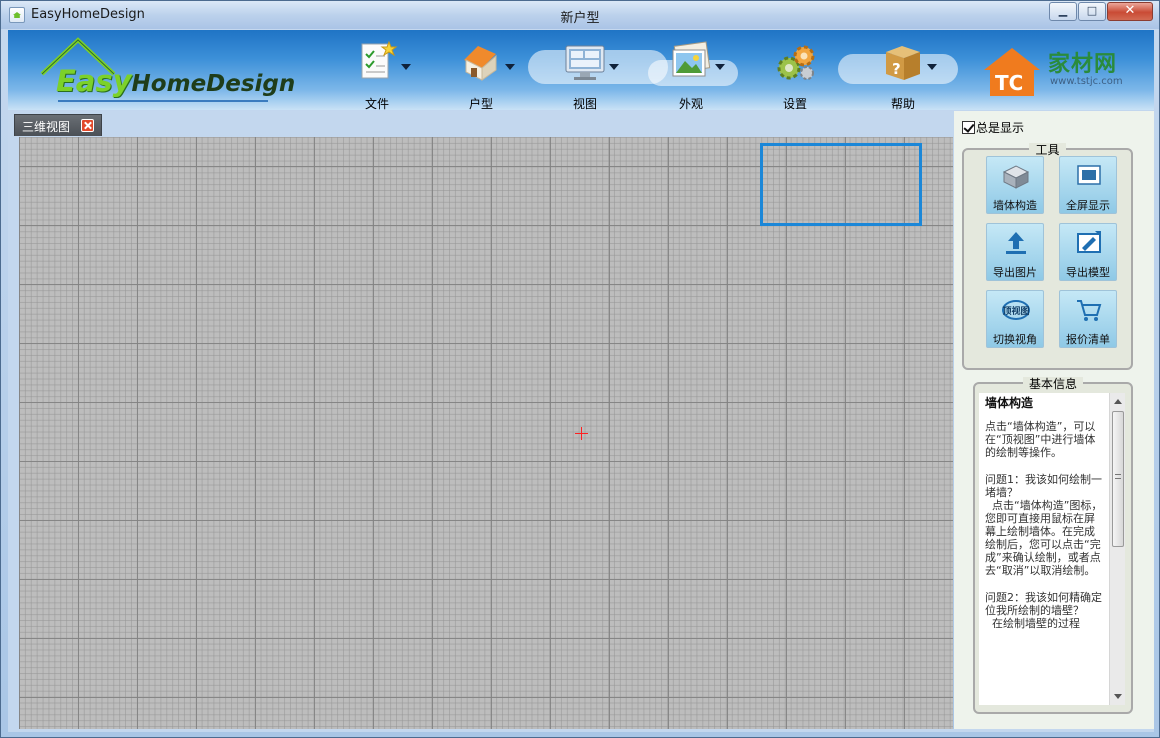 This screenshot has height=738, width=1160. I want to click on toolbar-settings: 设置, so click(798, 73).